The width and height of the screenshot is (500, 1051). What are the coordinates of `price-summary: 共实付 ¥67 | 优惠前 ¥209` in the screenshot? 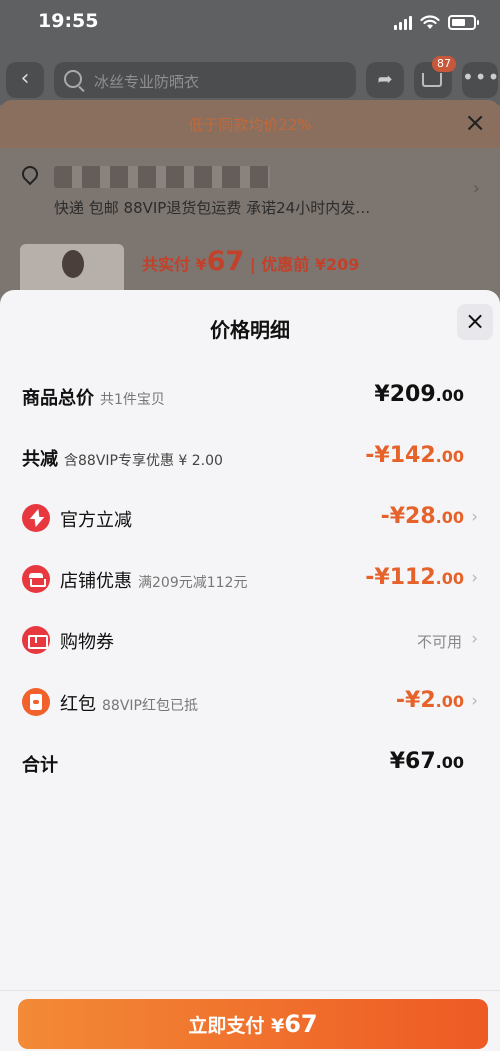 It's located at (250, 261).